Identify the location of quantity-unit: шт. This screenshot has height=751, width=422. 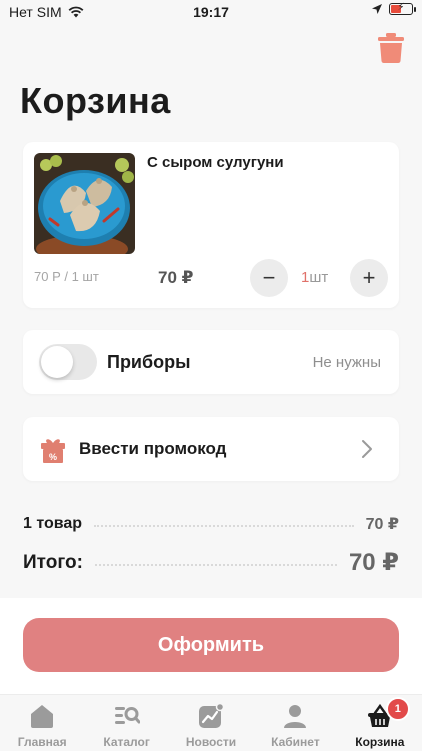
(319, 277).